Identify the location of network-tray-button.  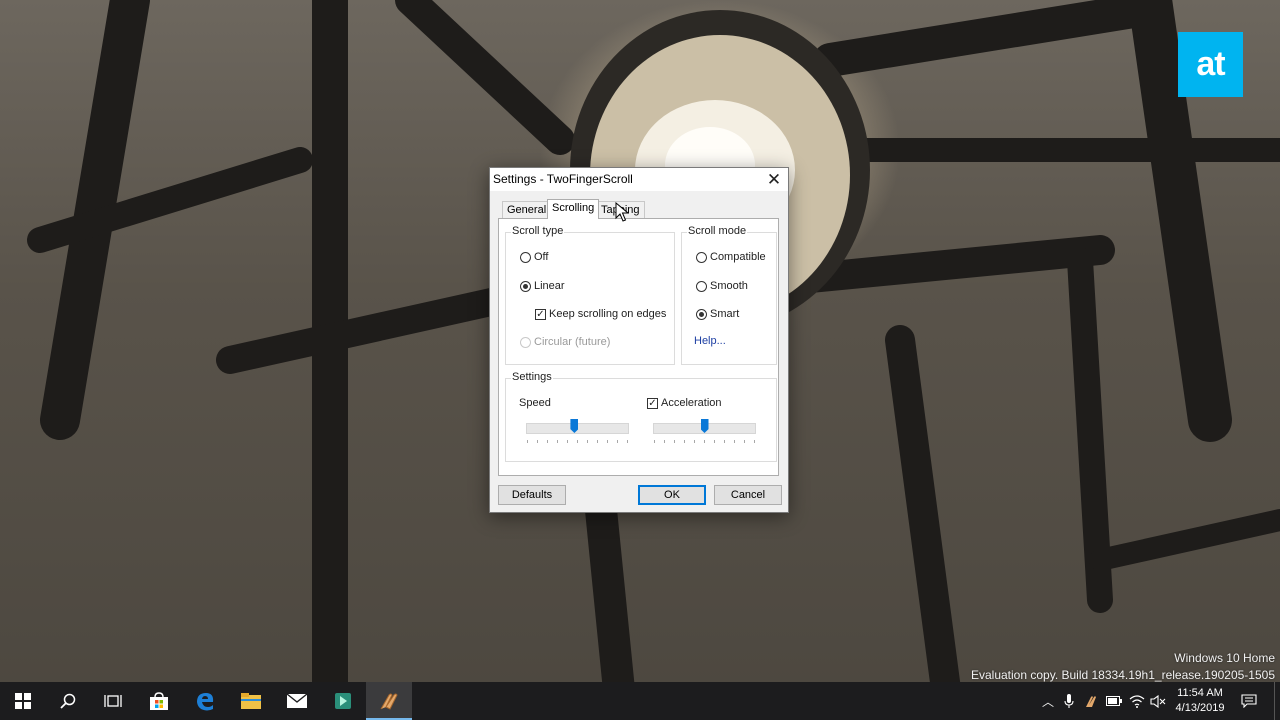
(1137, 701).